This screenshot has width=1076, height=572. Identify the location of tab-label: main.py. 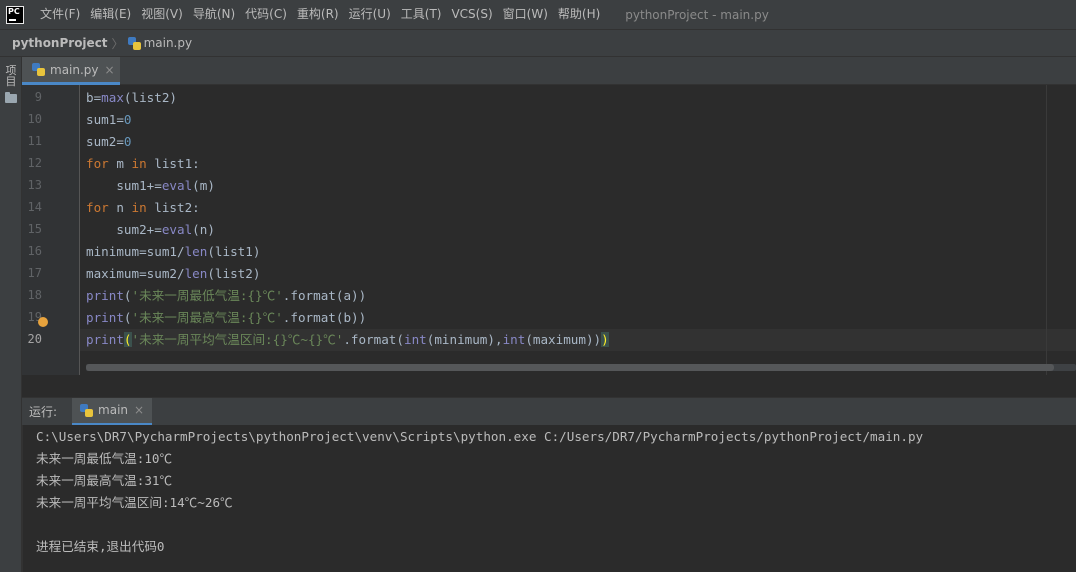
(74, 69).